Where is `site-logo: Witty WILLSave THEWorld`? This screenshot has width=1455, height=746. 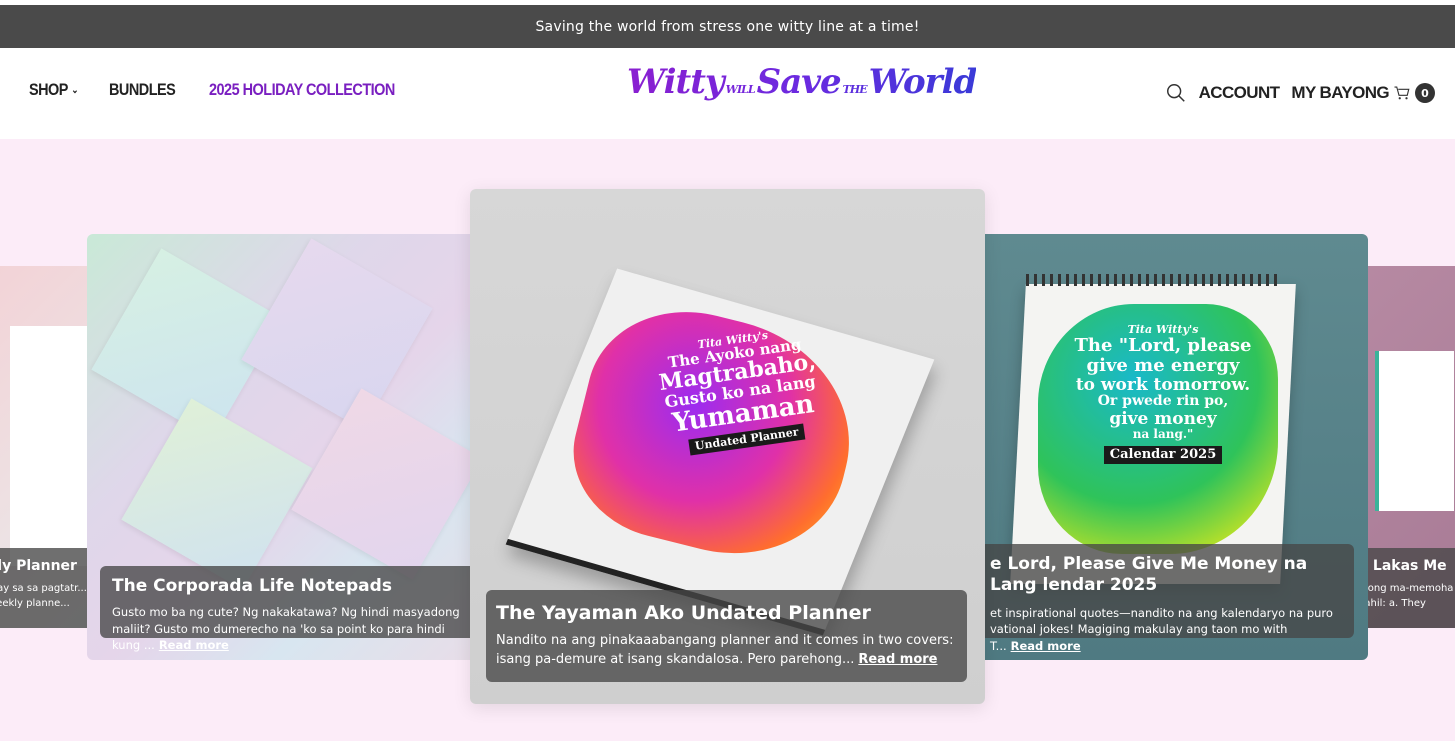
site-logo: Witty WILLSave THEWorld is located at coordinates (801, 82).